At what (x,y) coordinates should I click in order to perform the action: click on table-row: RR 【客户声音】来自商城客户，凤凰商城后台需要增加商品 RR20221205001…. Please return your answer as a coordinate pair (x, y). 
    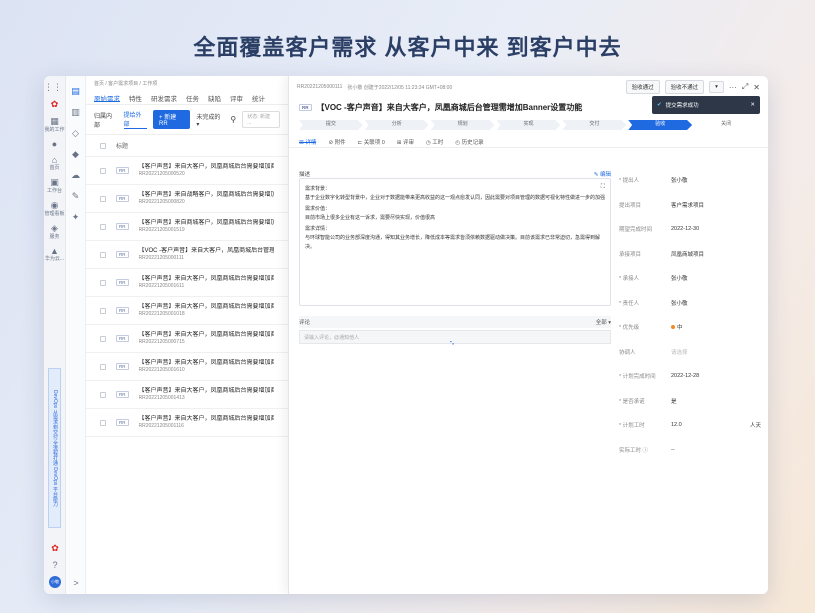
    Looking at the image, I should click on (187, 227).